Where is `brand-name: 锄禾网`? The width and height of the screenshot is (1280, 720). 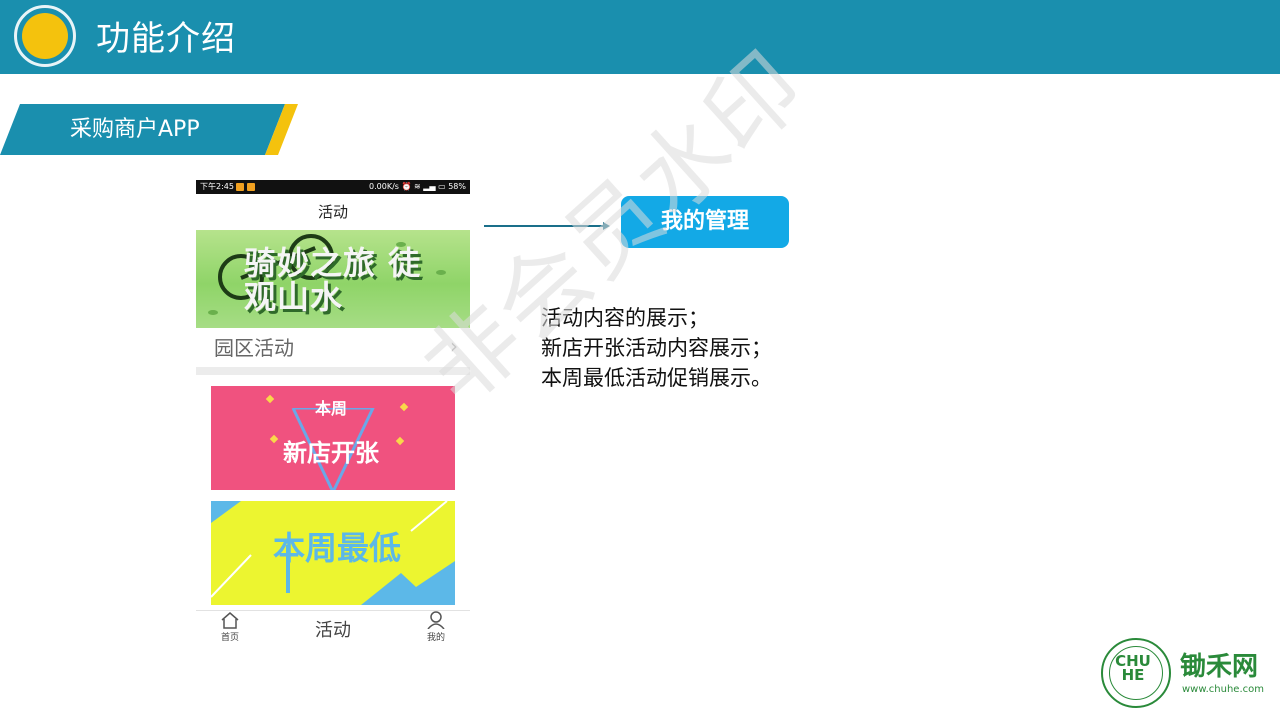 brand-name: 锄禾网 is located at coordinates (1219, 667).